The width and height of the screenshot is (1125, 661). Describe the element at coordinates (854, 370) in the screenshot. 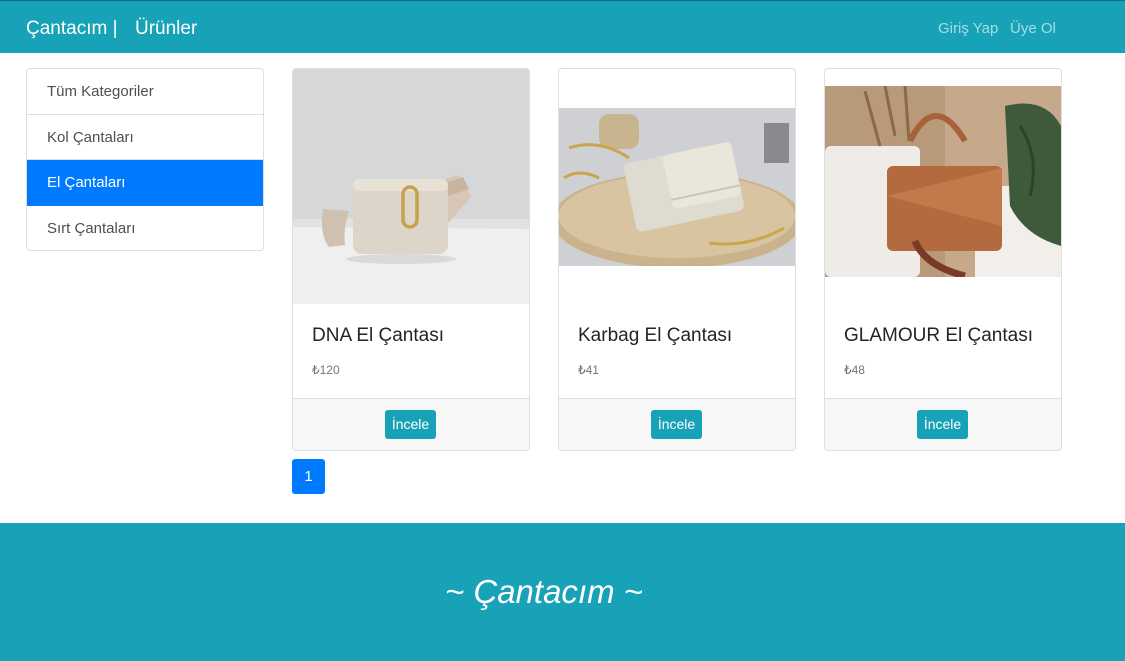

I see `product-price: ₺48` at that location.